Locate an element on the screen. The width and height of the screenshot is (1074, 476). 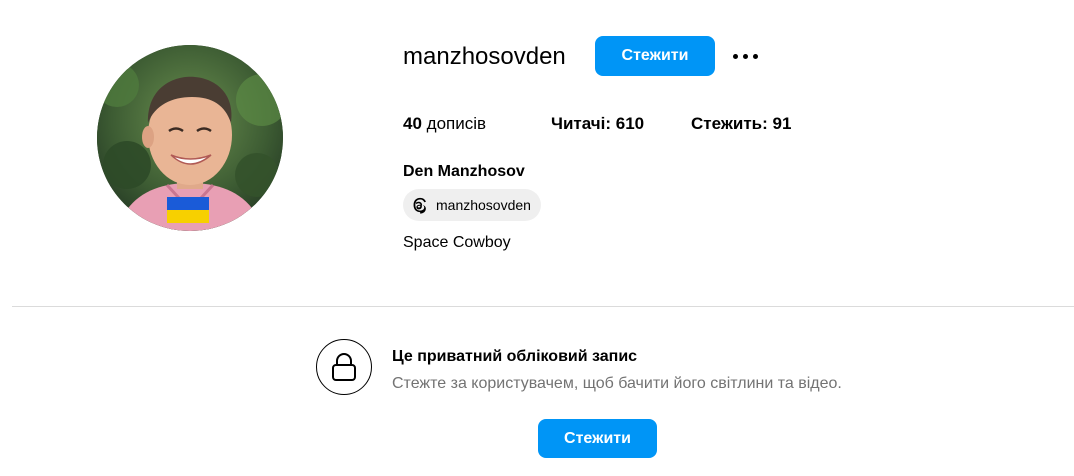
avatar-photo is located at coordinates (190, 138).